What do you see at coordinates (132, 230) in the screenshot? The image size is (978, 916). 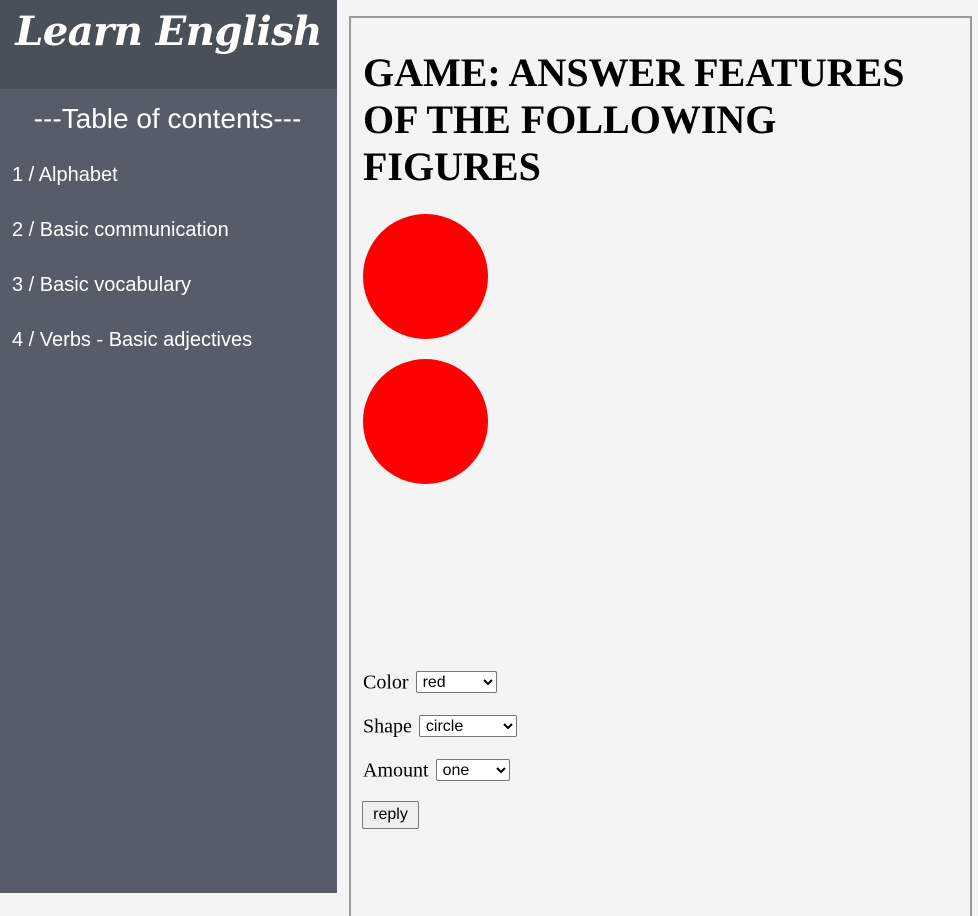 I see `toc-item-basic-communication: 2 / Basic communication` at bounding box center [132, 230].